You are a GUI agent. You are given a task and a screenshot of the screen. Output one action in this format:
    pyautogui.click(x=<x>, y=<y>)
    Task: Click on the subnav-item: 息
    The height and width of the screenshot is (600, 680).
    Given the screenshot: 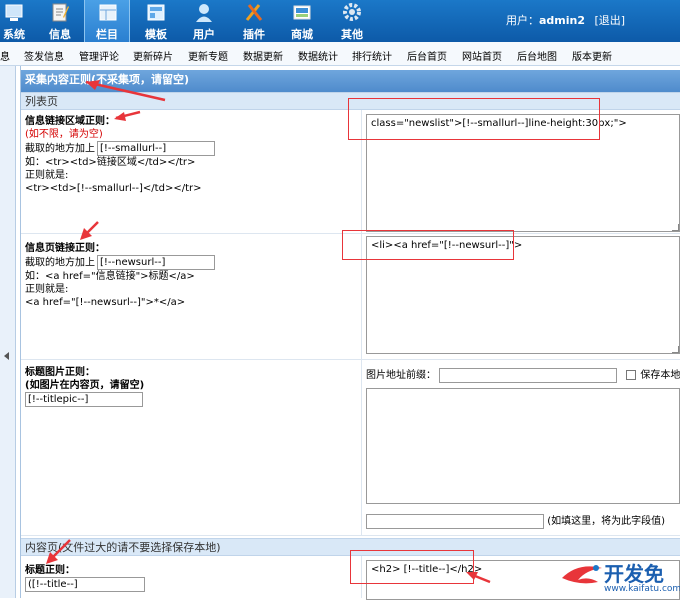 What is the action you would take?
    pyautogui.click(x=5, y=55)
    